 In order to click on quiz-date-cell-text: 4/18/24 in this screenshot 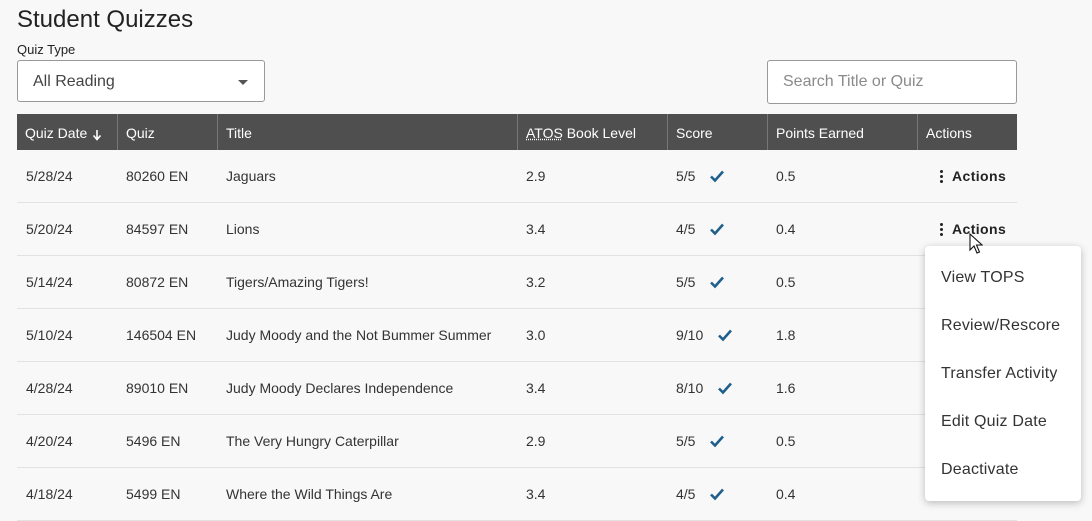, I will do `click(49, 494)`.